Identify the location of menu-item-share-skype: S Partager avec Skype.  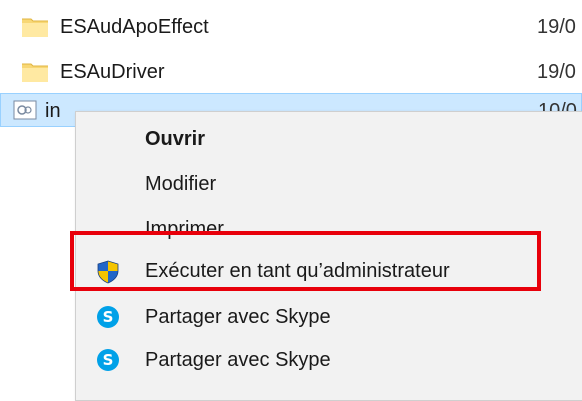
(329, 317).